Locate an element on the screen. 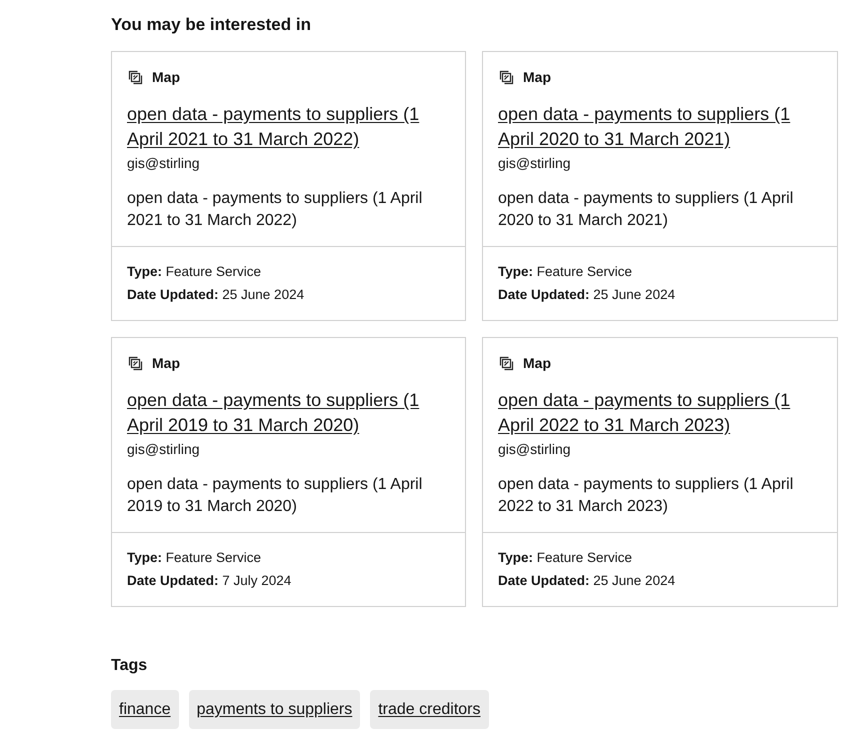  item-description: open data - payments to suppliers (1 April 2019 to 31 March 2020) is located at coordinates (275, 496).